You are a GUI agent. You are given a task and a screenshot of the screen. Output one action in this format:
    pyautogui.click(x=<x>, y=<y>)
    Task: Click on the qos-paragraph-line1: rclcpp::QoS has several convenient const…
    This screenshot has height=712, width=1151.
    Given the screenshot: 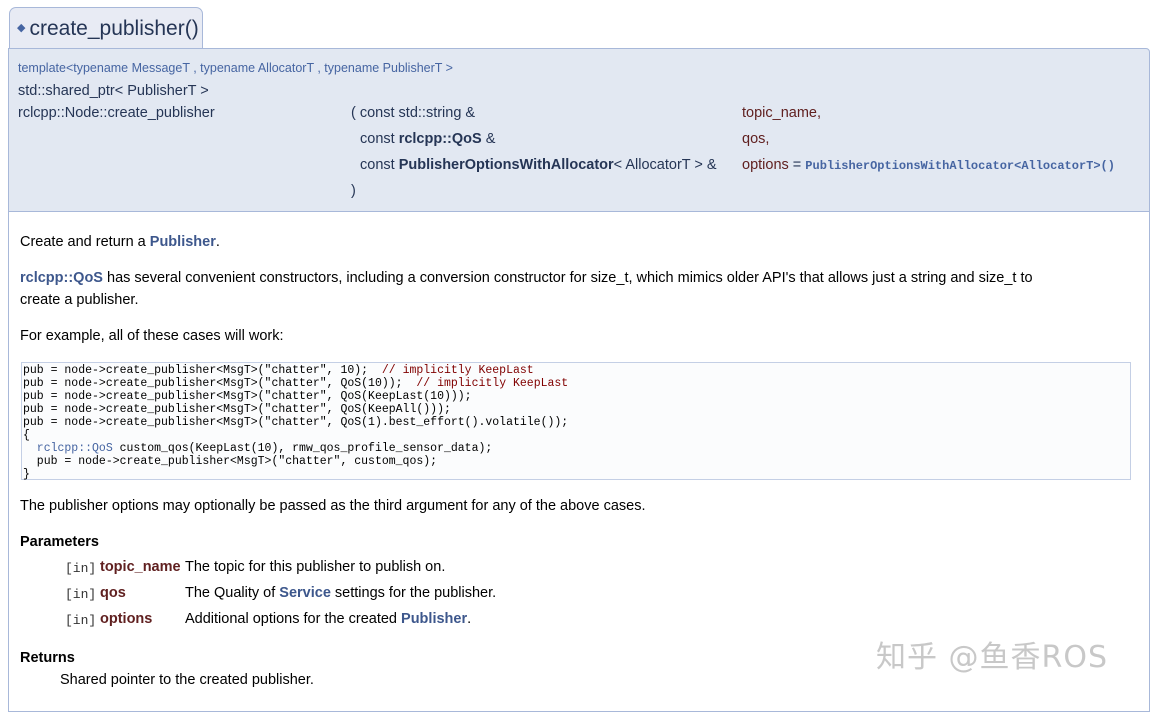 What is the action you would take?
    pyautogui.click(x=526, y=278)
    